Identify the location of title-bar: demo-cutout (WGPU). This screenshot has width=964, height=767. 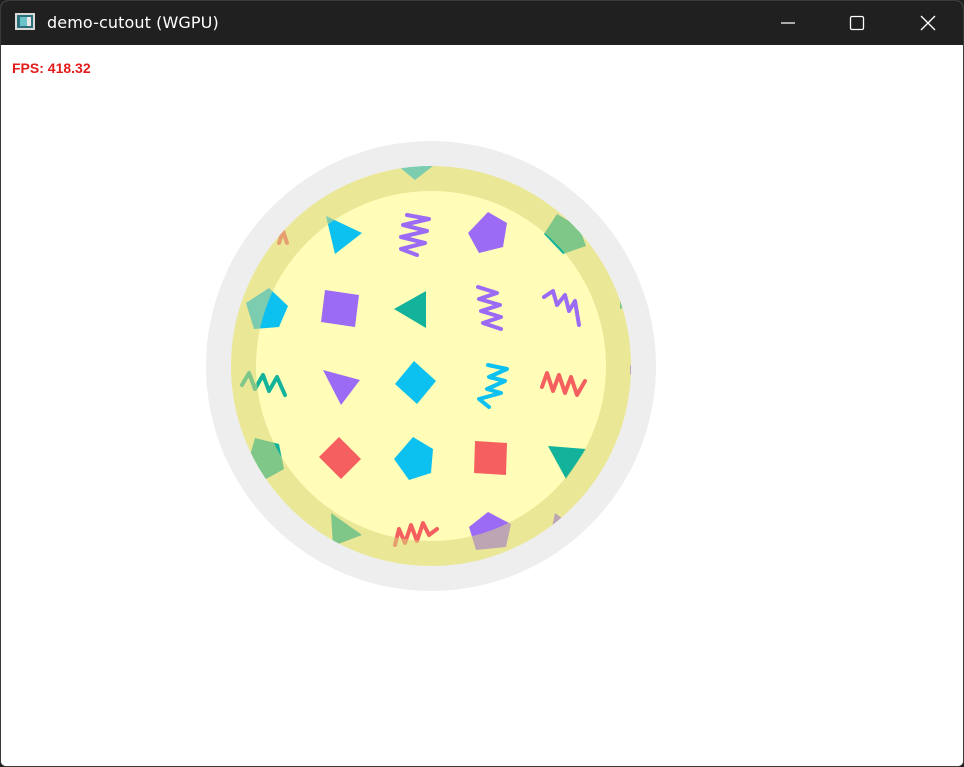
(482, 23).